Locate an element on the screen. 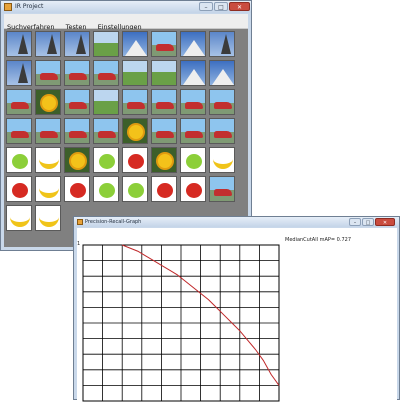  graph-title-bar: Precision-Recall-Graph – □ ✕ is located at coordinates (236, 222).